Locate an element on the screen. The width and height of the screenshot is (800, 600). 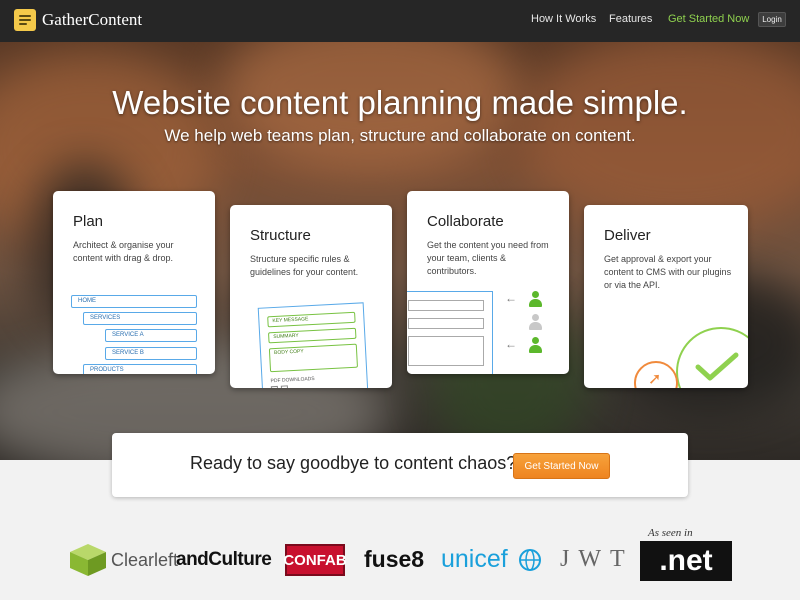
unicef-globe-icon is located at coordinates (530, 560).